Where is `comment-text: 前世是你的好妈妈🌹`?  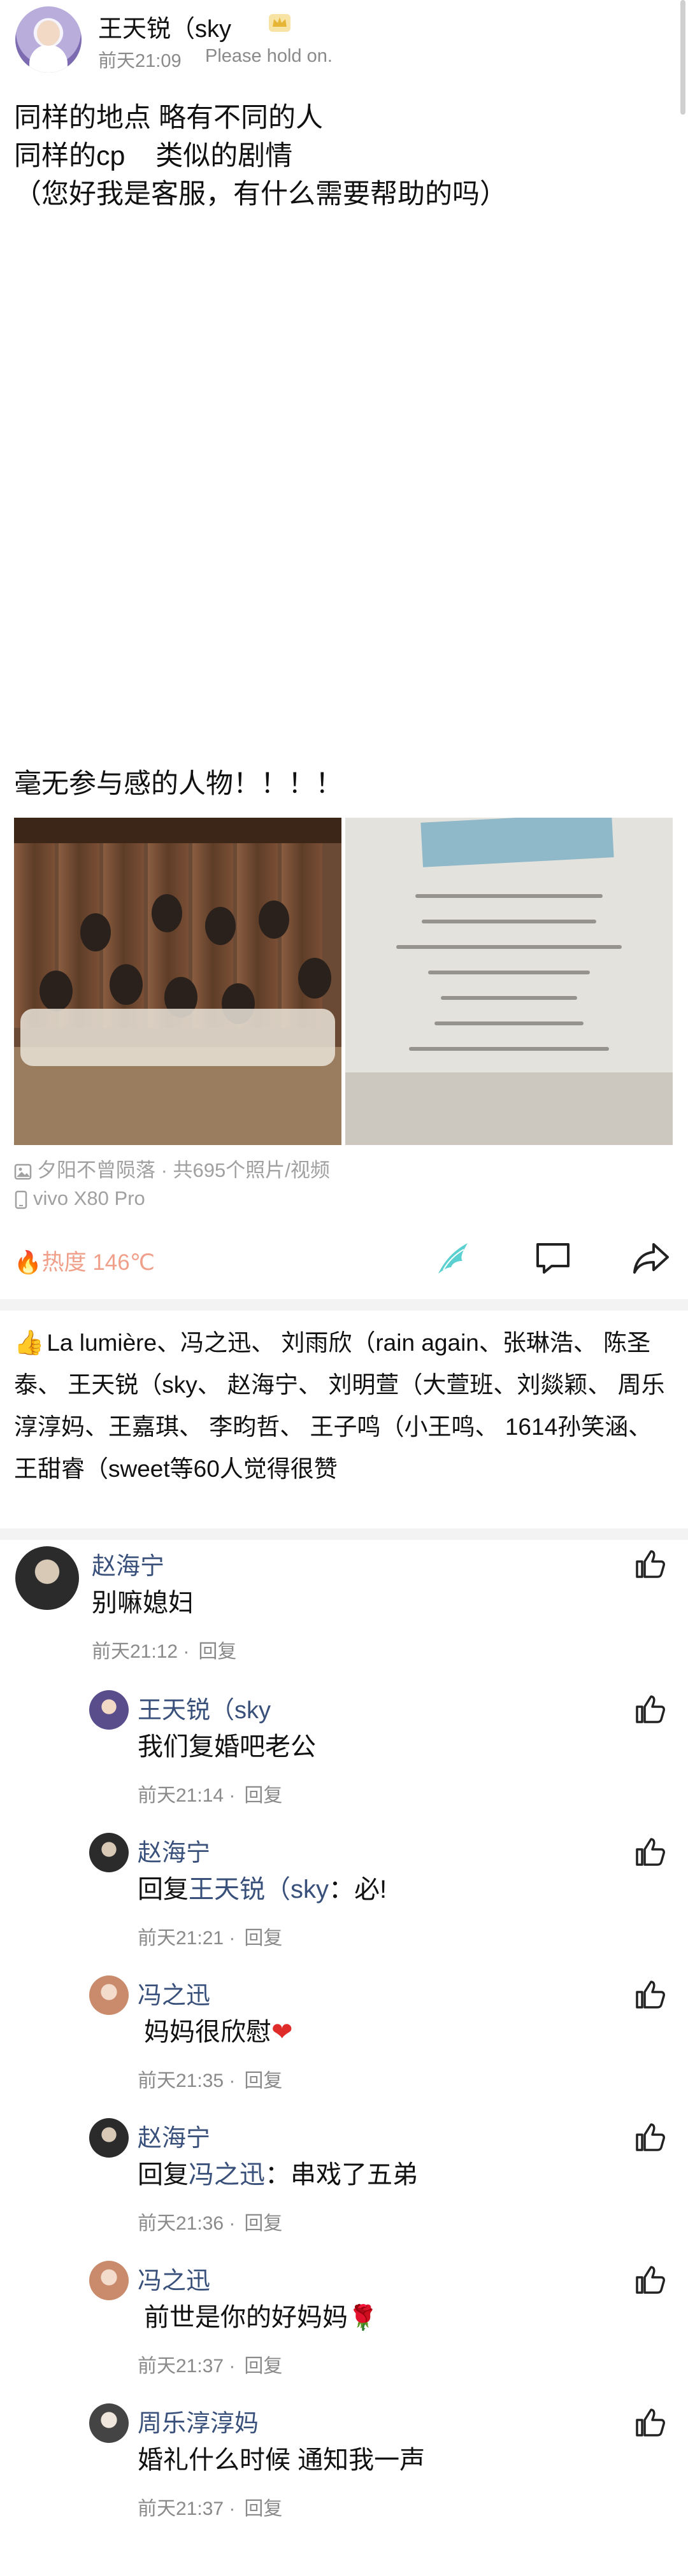 comment-text: 前世是你的好妈妈🌹 is located at coordinates (261, 2315).